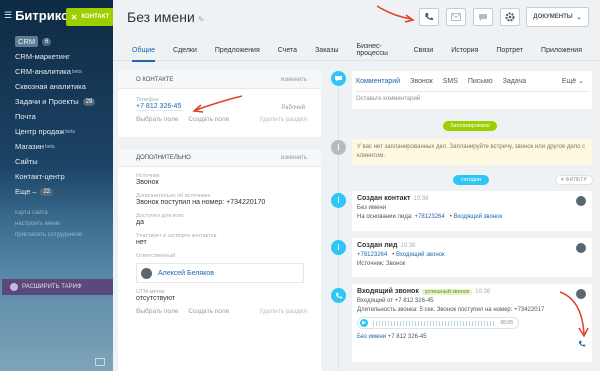  I want to click on tab-call: Звонок, so click(421, 81).